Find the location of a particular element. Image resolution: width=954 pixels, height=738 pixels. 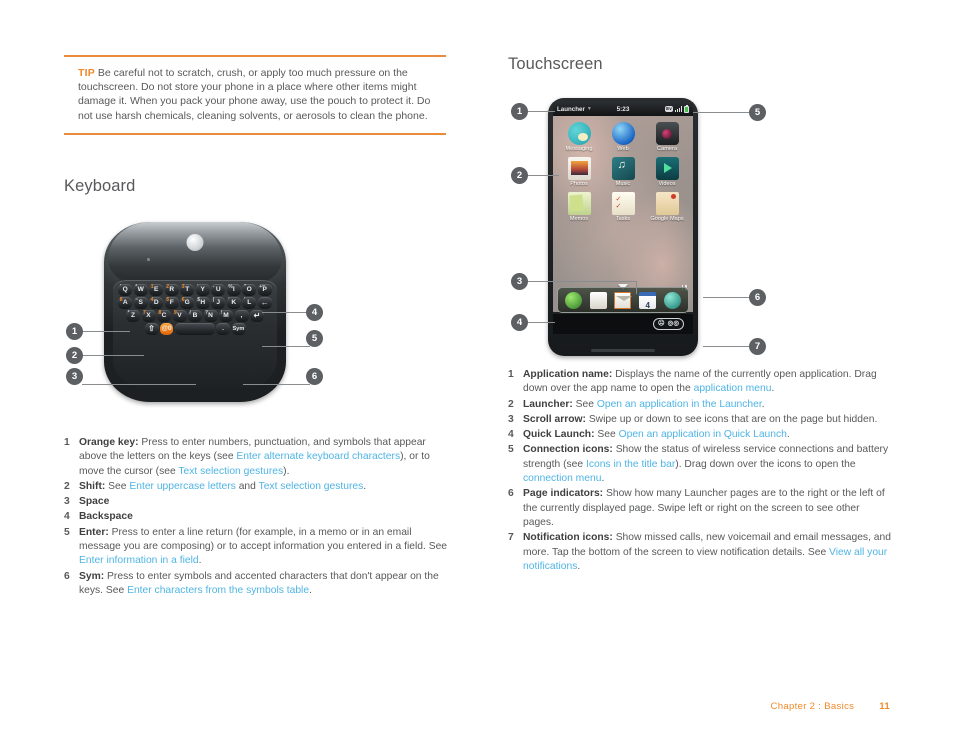

launcher-app: Messaging is located at coordinates (579, 137).